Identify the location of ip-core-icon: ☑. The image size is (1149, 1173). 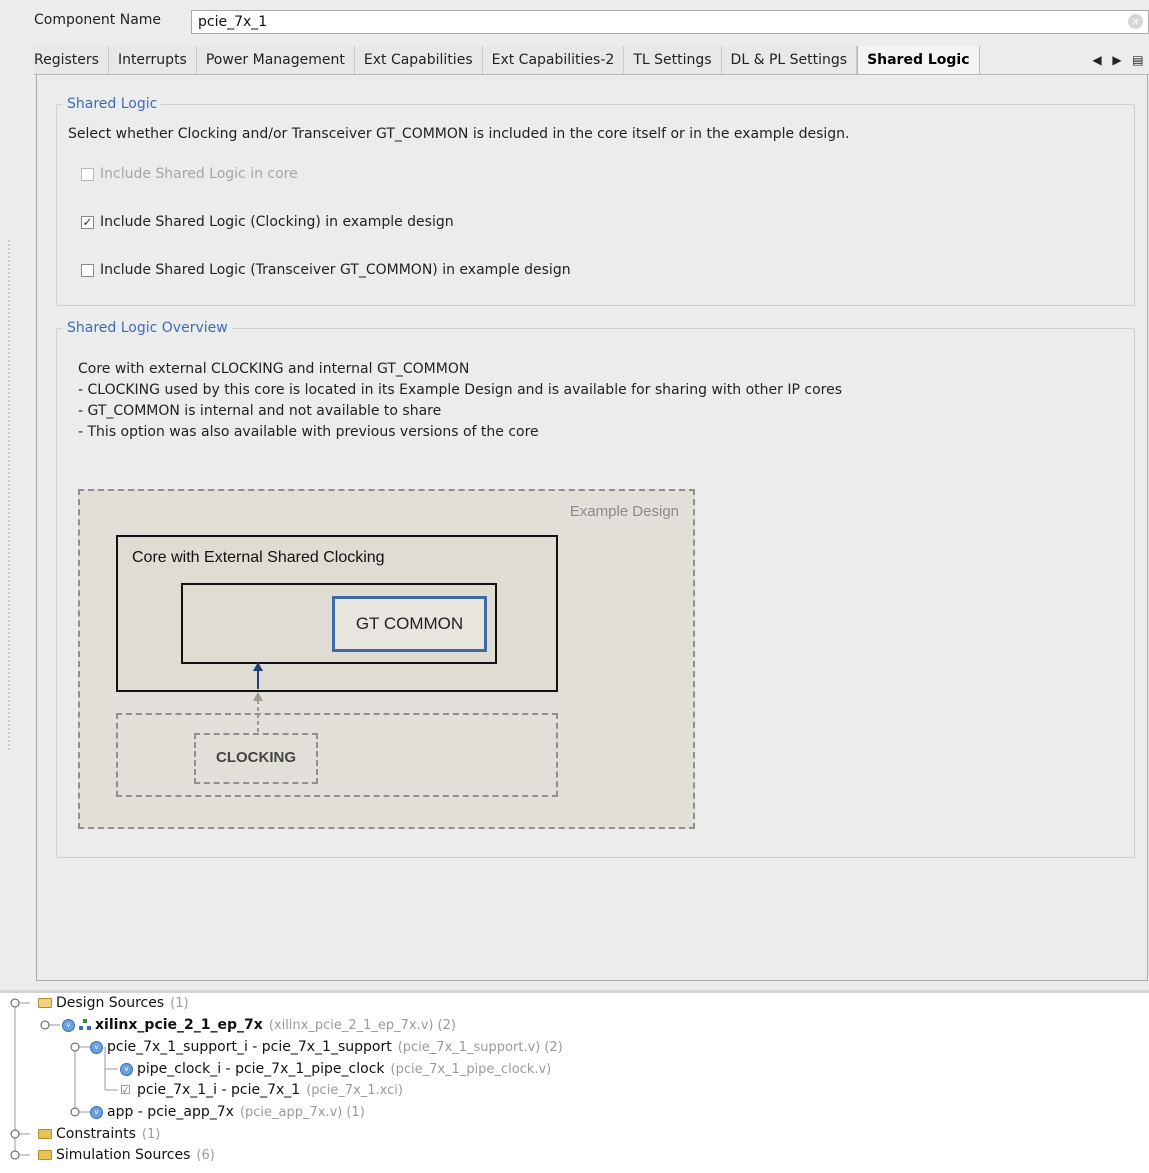
(125, 1089).